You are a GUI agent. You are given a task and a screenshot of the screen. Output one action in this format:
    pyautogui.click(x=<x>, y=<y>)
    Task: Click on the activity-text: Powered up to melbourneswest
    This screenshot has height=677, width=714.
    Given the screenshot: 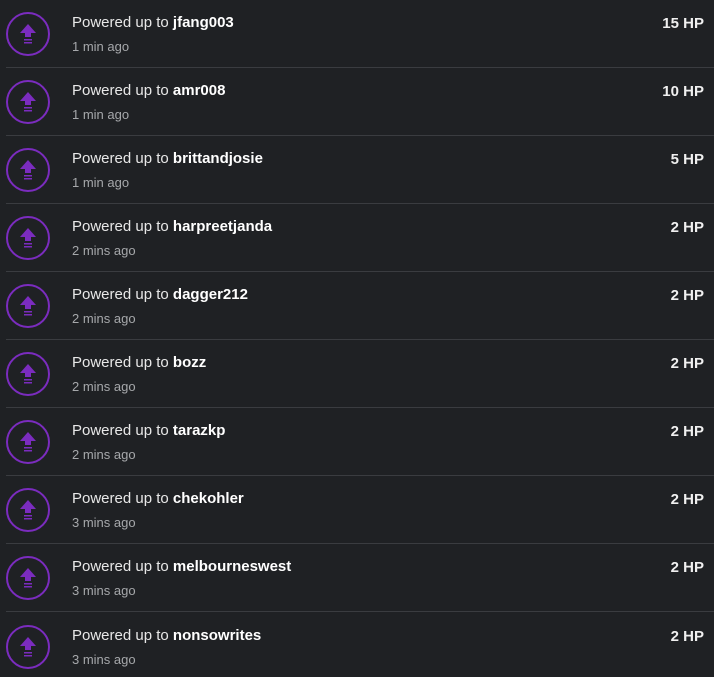 What is the action you would take?
    pyautogui.click(x=181, y=566)
    